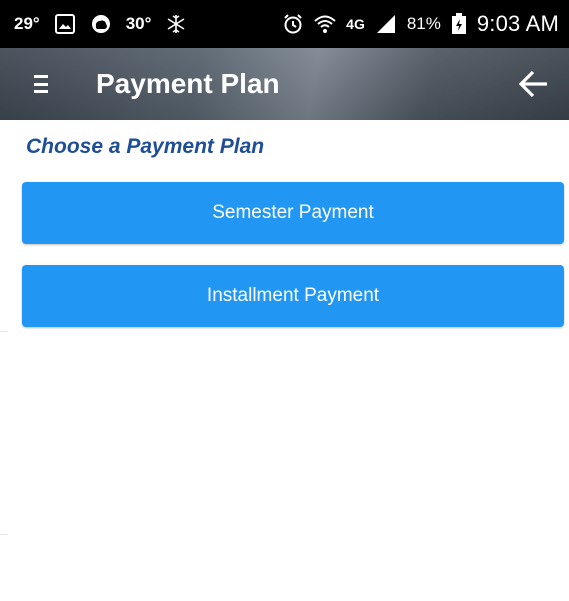 This screenshot has height=601, width=569. Describe the element at coordinates (355, 24) in the screenshot. I see `network-type: 4G` at that location.